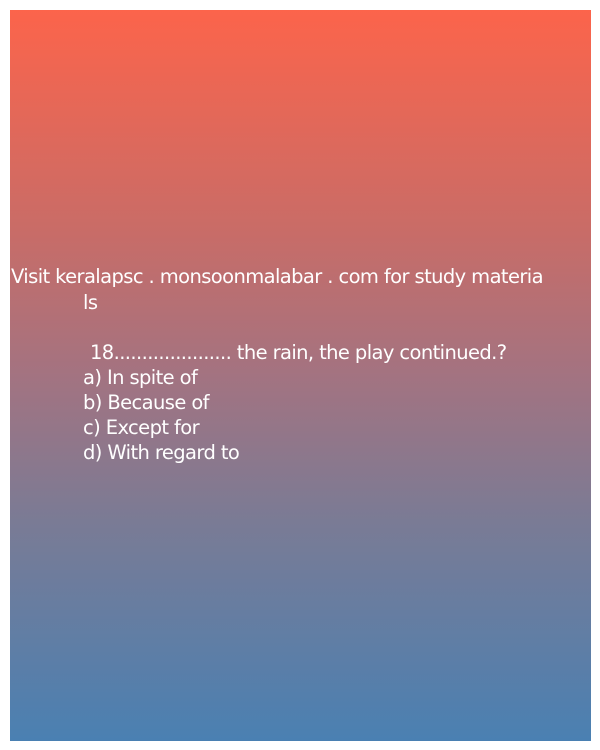 The image size is (600, 750). What do you see at coordinates (161, 452) in the screenshot?
I see `option-d: d) With regard to` at bounding box center [161, 452].